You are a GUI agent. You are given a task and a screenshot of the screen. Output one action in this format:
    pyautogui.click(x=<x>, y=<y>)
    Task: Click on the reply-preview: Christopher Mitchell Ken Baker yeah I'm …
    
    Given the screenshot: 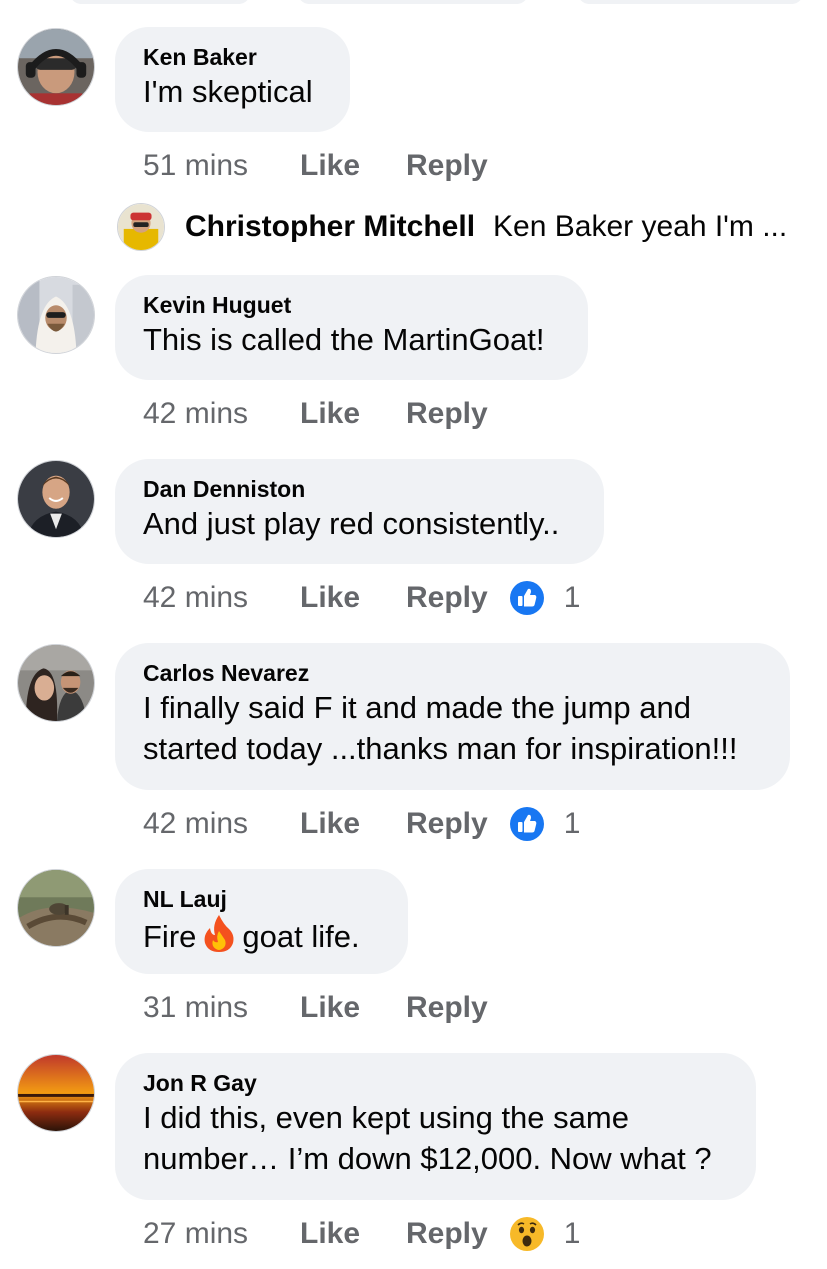 What is the action you would take?
    pyautogui.click(x=452, y=227)
    